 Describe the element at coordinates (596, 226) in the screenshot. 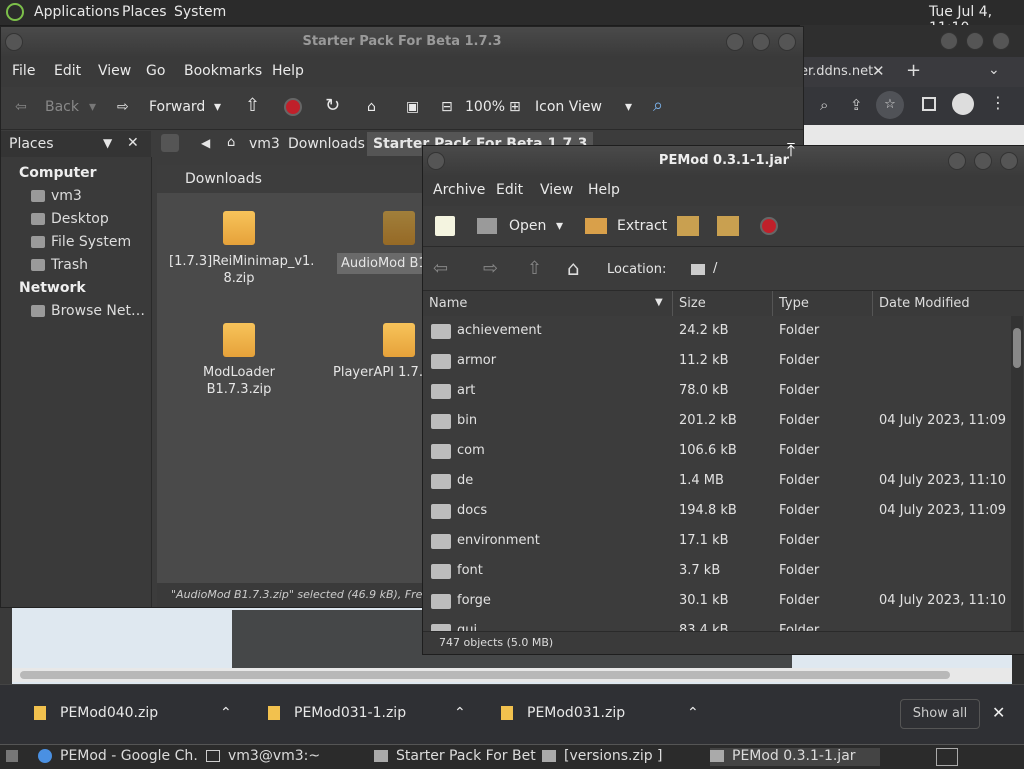

I see `extract-icon` at that location.